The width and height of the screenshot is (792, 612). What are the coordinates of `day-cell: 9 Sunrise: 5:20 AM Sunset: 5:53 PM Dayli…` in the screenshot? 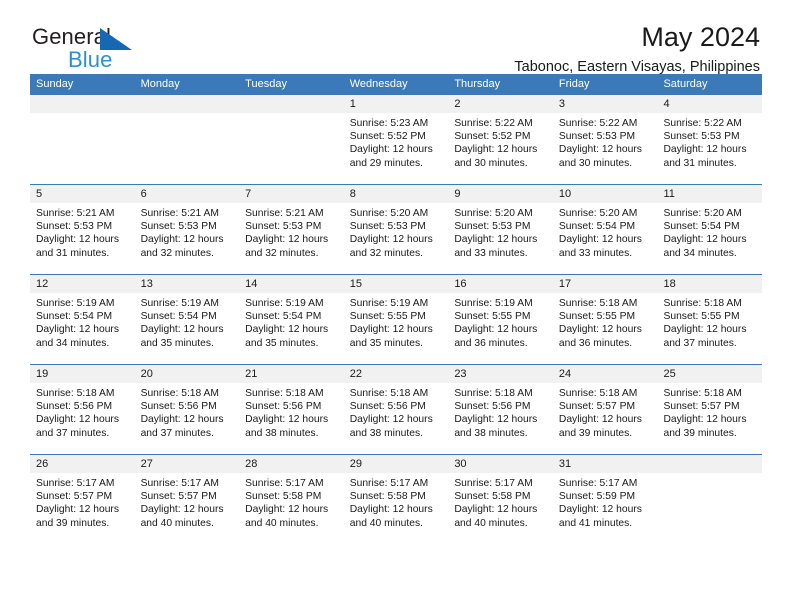 It's located at (500, 229).